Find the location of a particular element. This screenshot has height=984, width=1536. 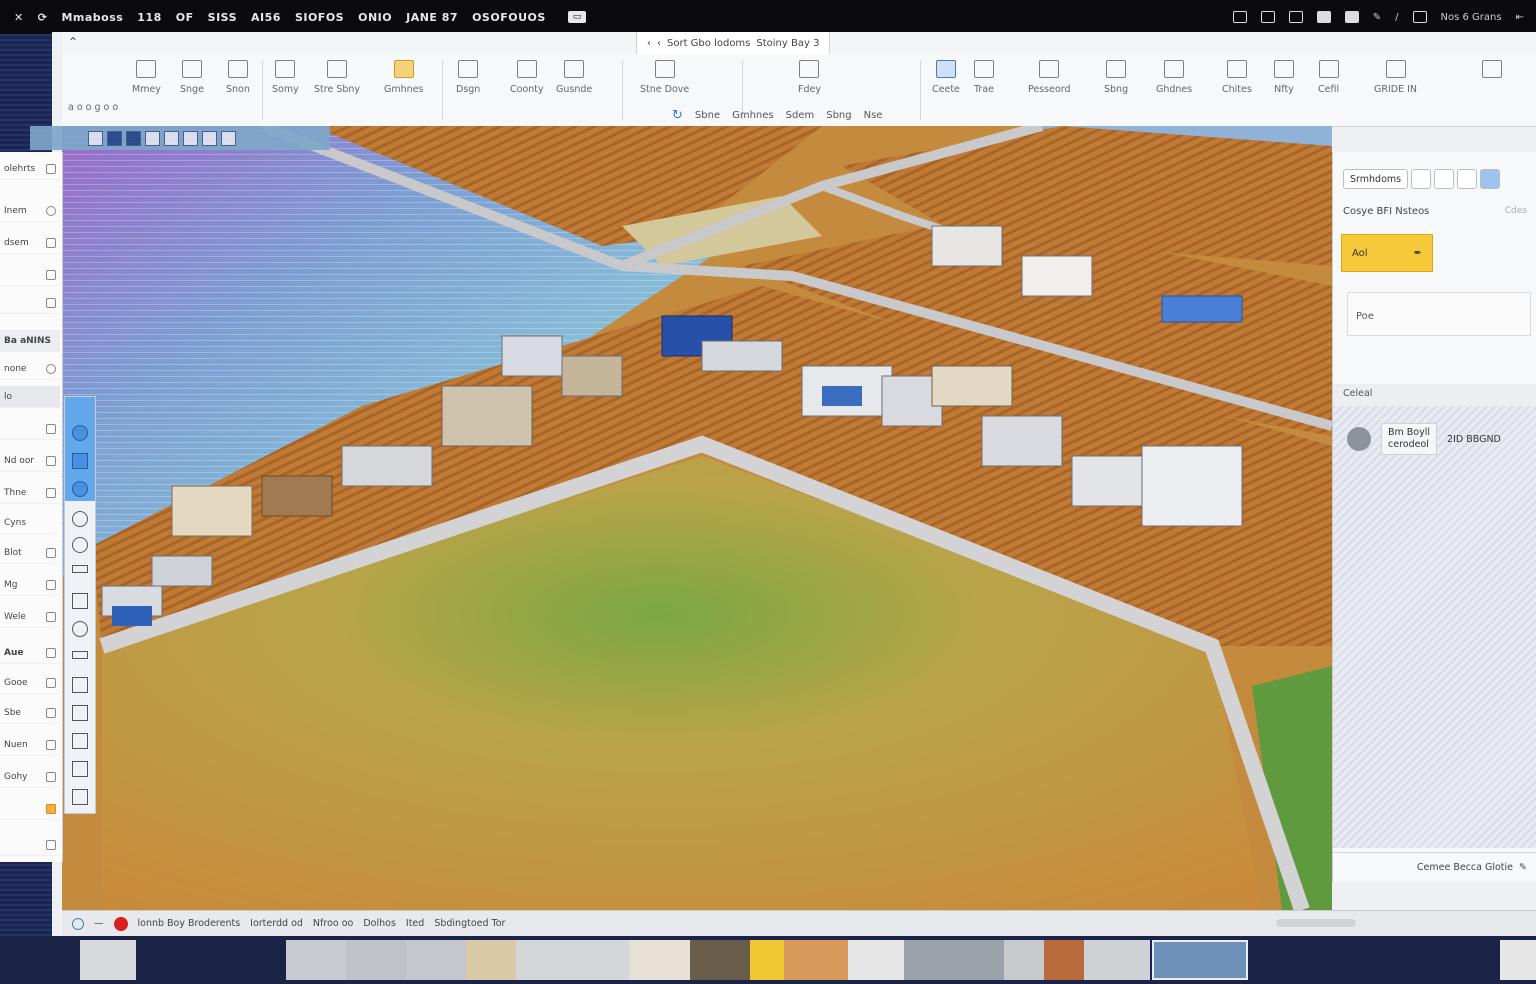

list-item: Bm Boyll cerodeol 2ID BBGND is located at coordinates (1441, 439).